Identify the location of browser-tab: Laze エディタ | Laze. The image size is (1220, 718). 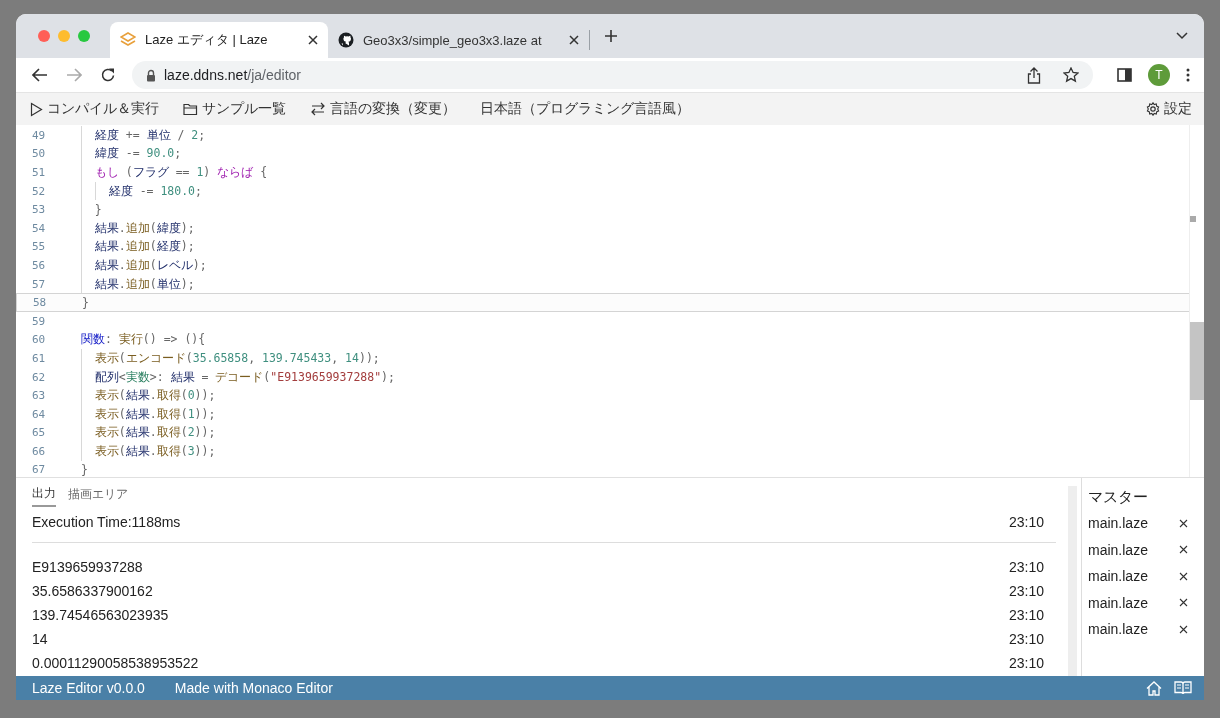
(219, 40).